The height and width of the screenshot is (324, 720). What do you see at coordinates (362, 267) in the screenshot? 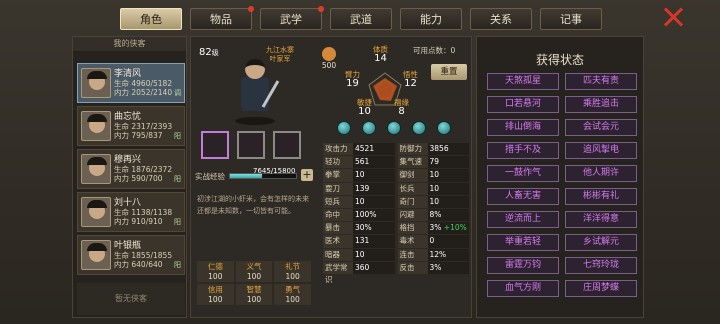
I see `stat-number: 360` at bounding box center [362, 267].